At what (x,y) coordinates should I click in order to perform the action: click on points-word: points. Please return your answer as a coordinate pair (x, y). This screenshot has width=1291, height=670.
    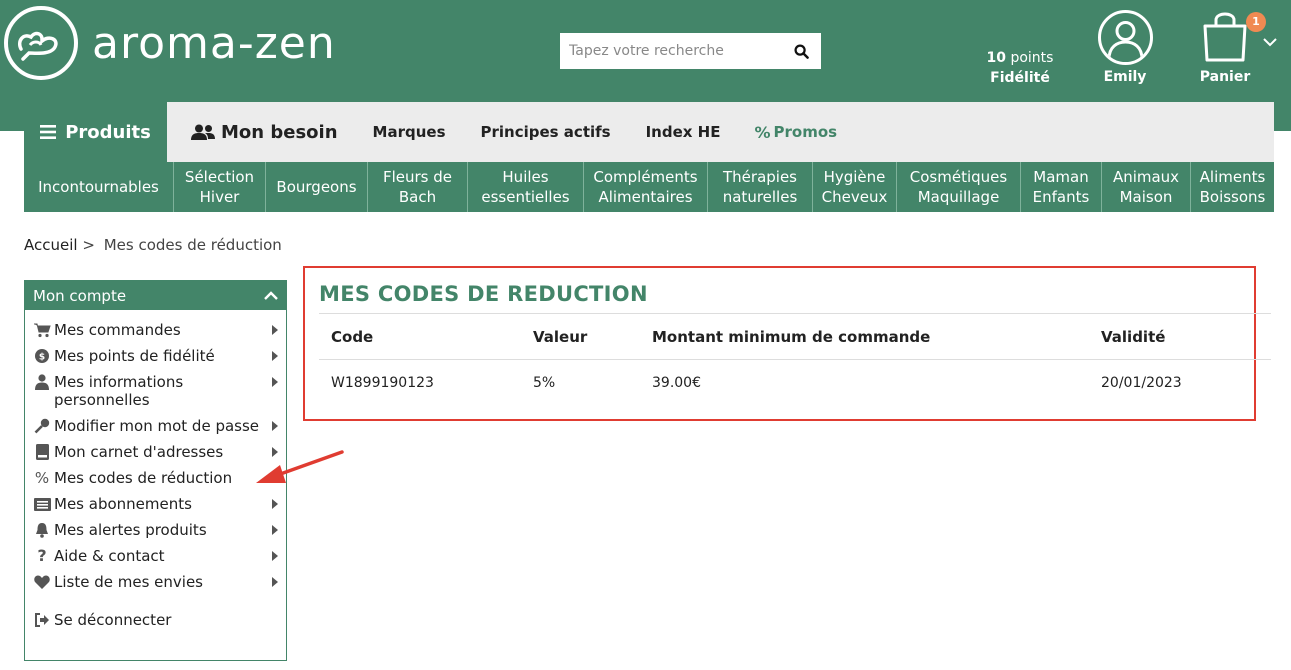
    Looking at the image, I should click on (1032, 58).